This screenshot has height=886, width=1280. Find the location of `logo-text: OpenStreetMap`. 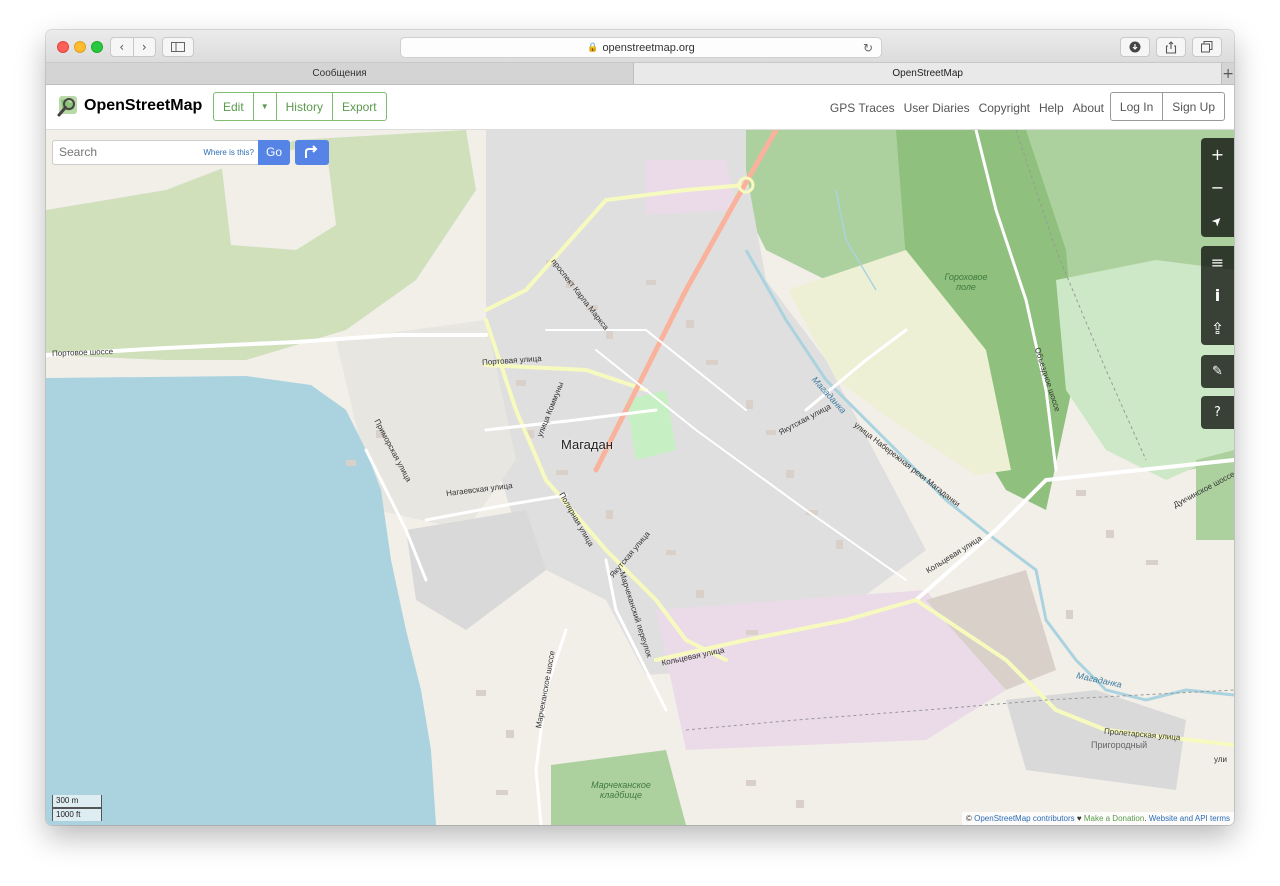

logo-text: OpenStreetMap is located at coordinates (143, 105).